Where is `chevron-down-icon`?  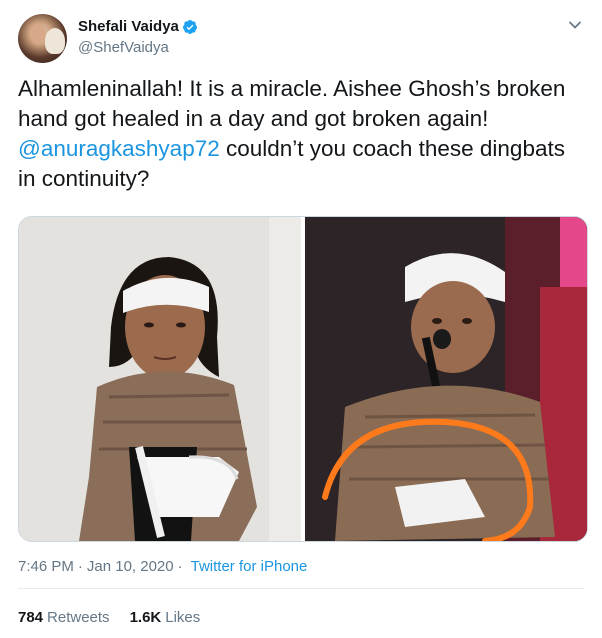 chevron-down-icon is located at coordinates (575, 25).